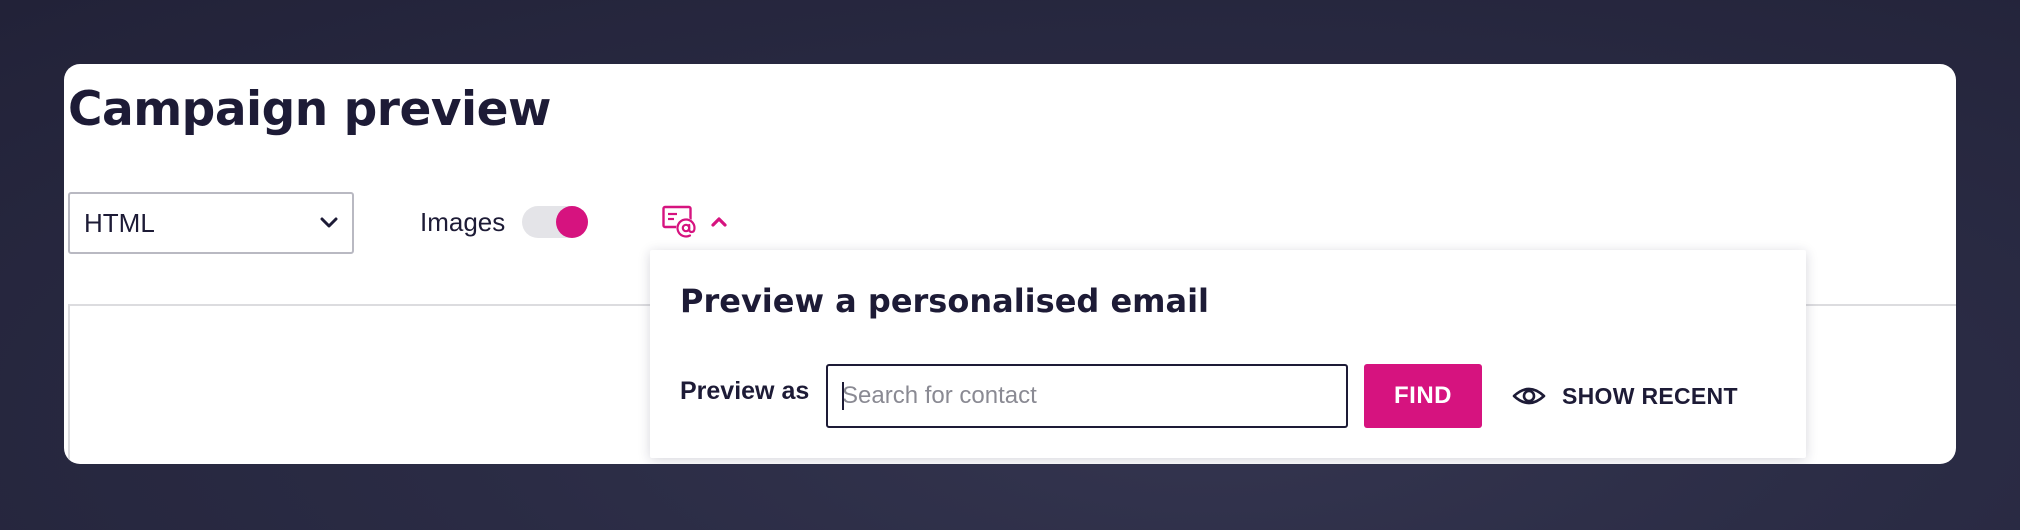 The height and width of the screenshot is (530, 2020). Describe the element at coordinates (745, 391) in the screenshot. I see `preview-as-label: Preview as` at that location.